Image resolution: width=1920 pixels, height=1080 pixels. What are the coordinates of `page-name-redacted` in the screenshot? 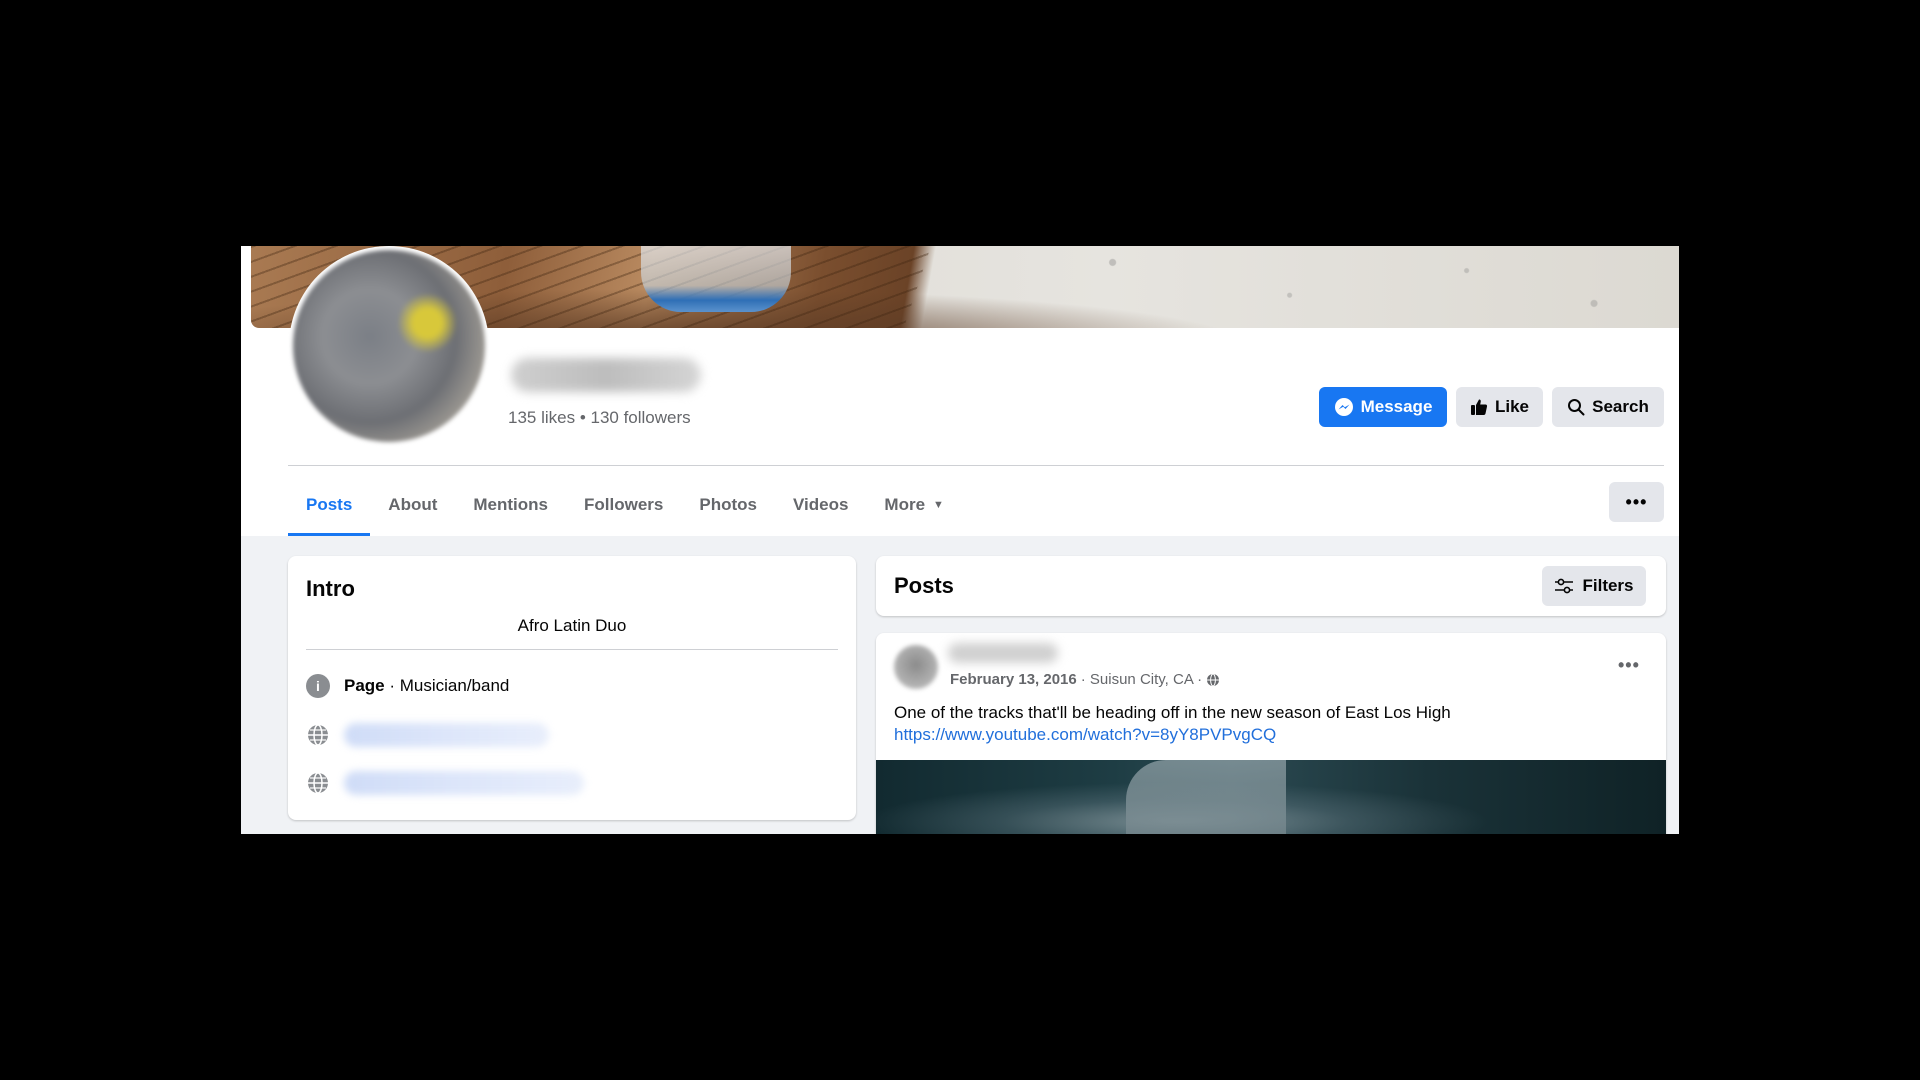 It's located at (606, 375).